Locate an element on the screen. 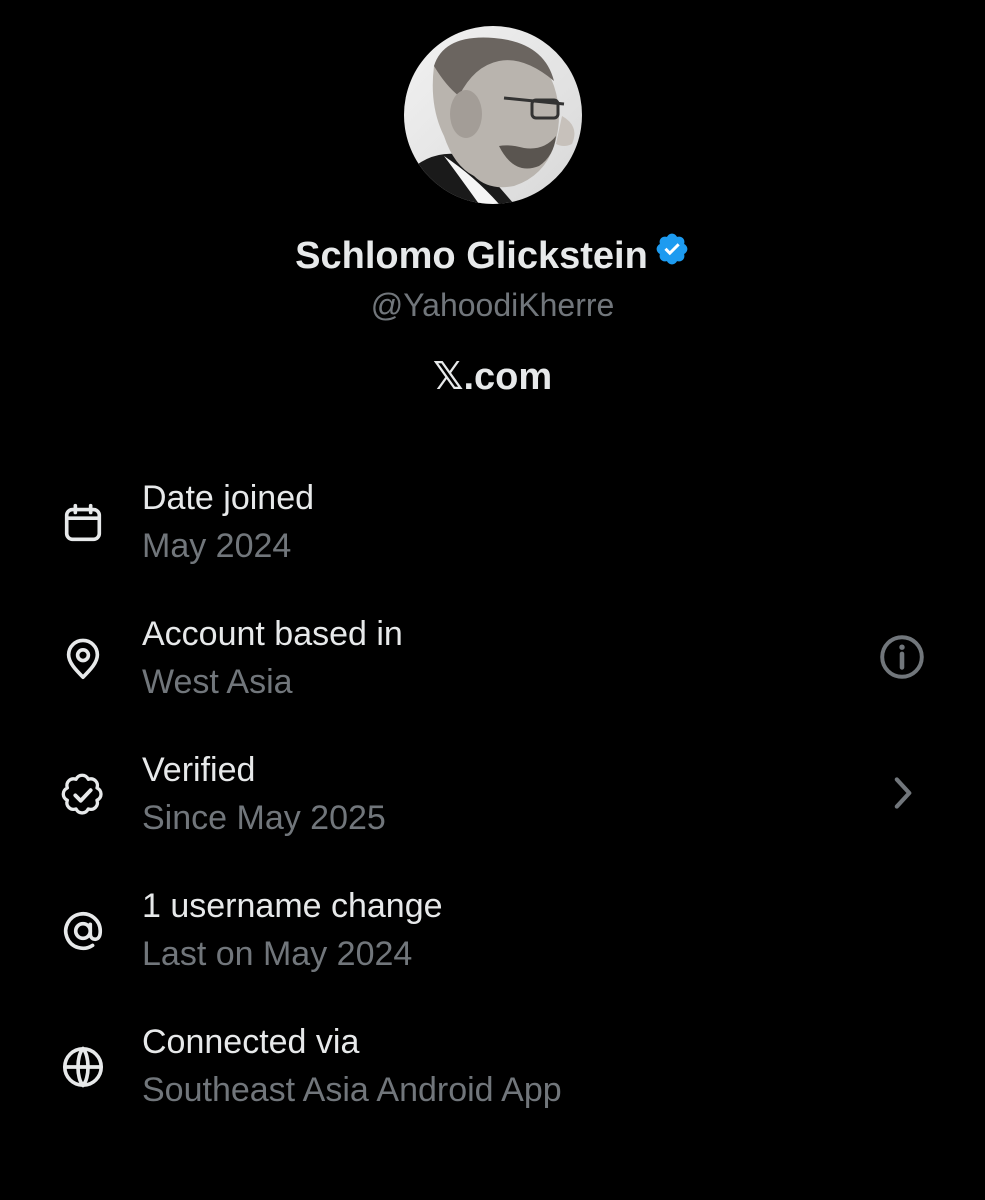 The height and width of the screenshot is (1200, 985). row-title: Connected via is located at coordinates (251, 1042).